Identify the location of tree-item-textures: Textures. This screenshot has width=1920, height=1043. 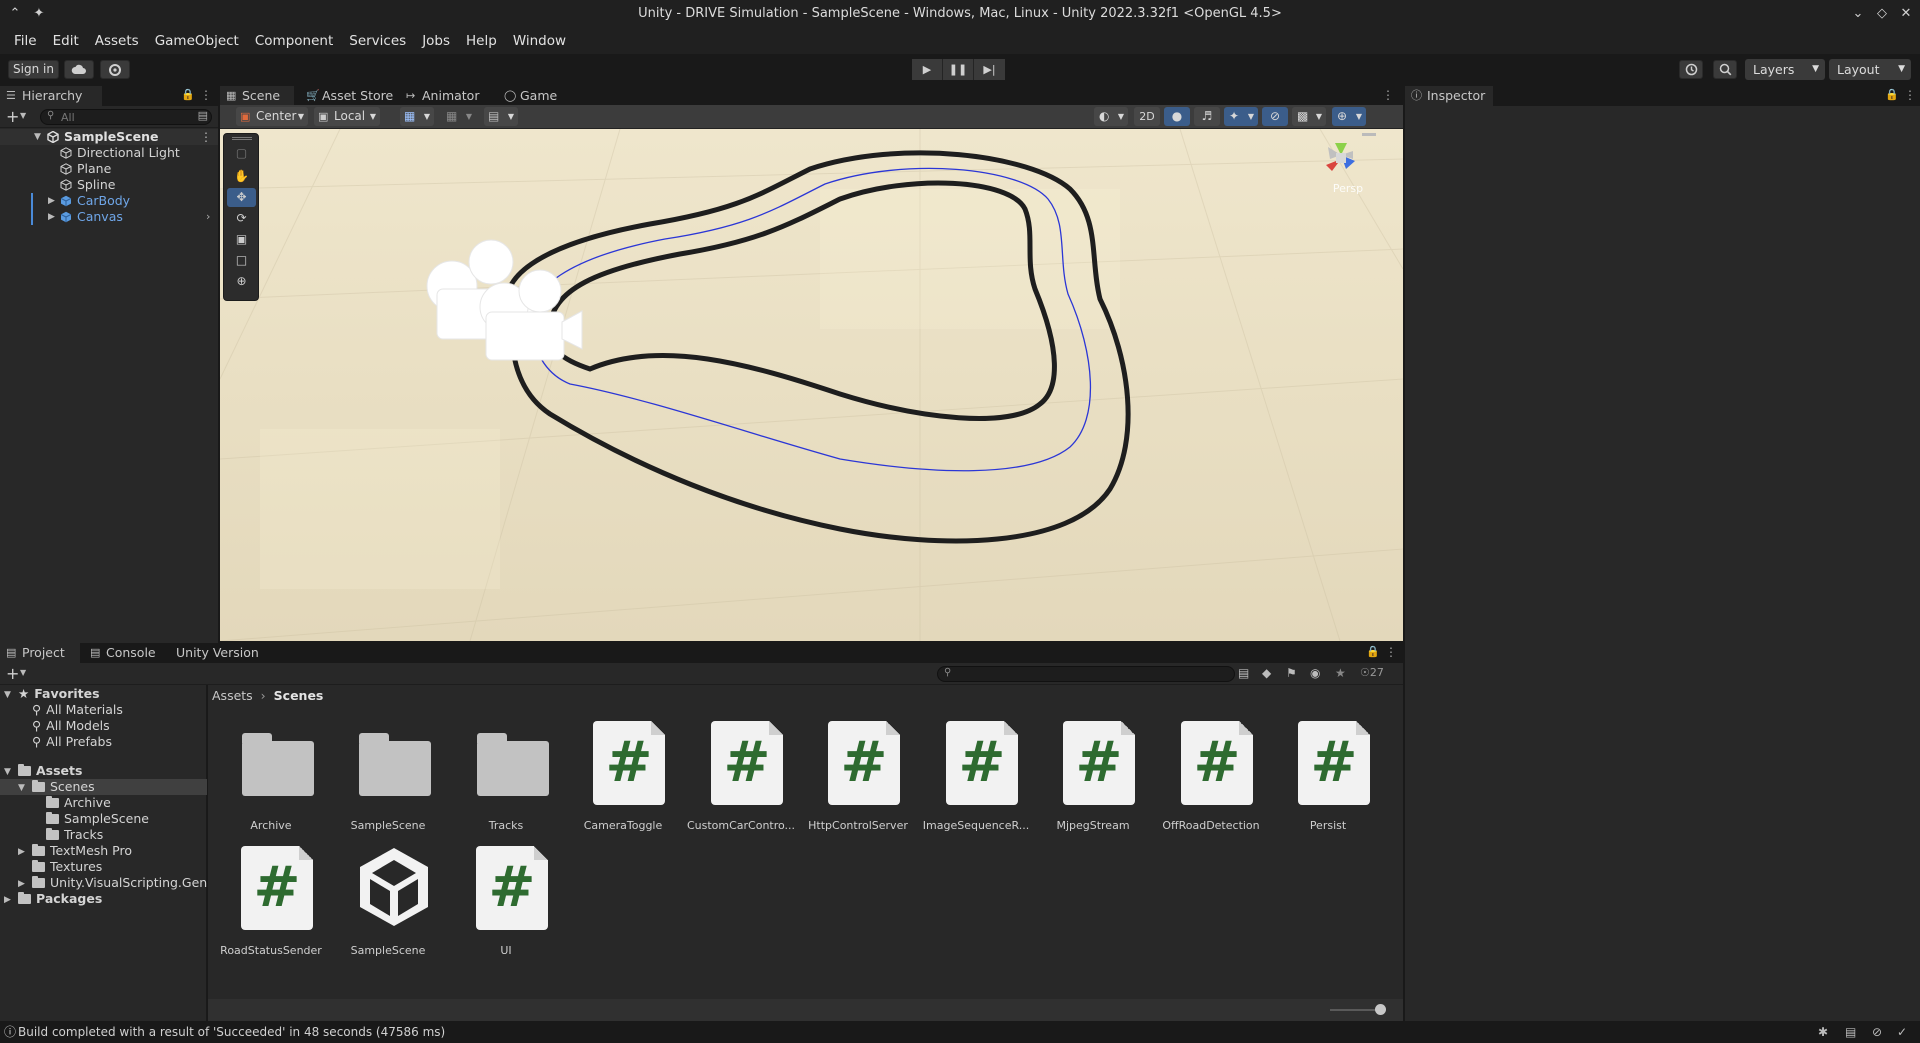
(67, 867).